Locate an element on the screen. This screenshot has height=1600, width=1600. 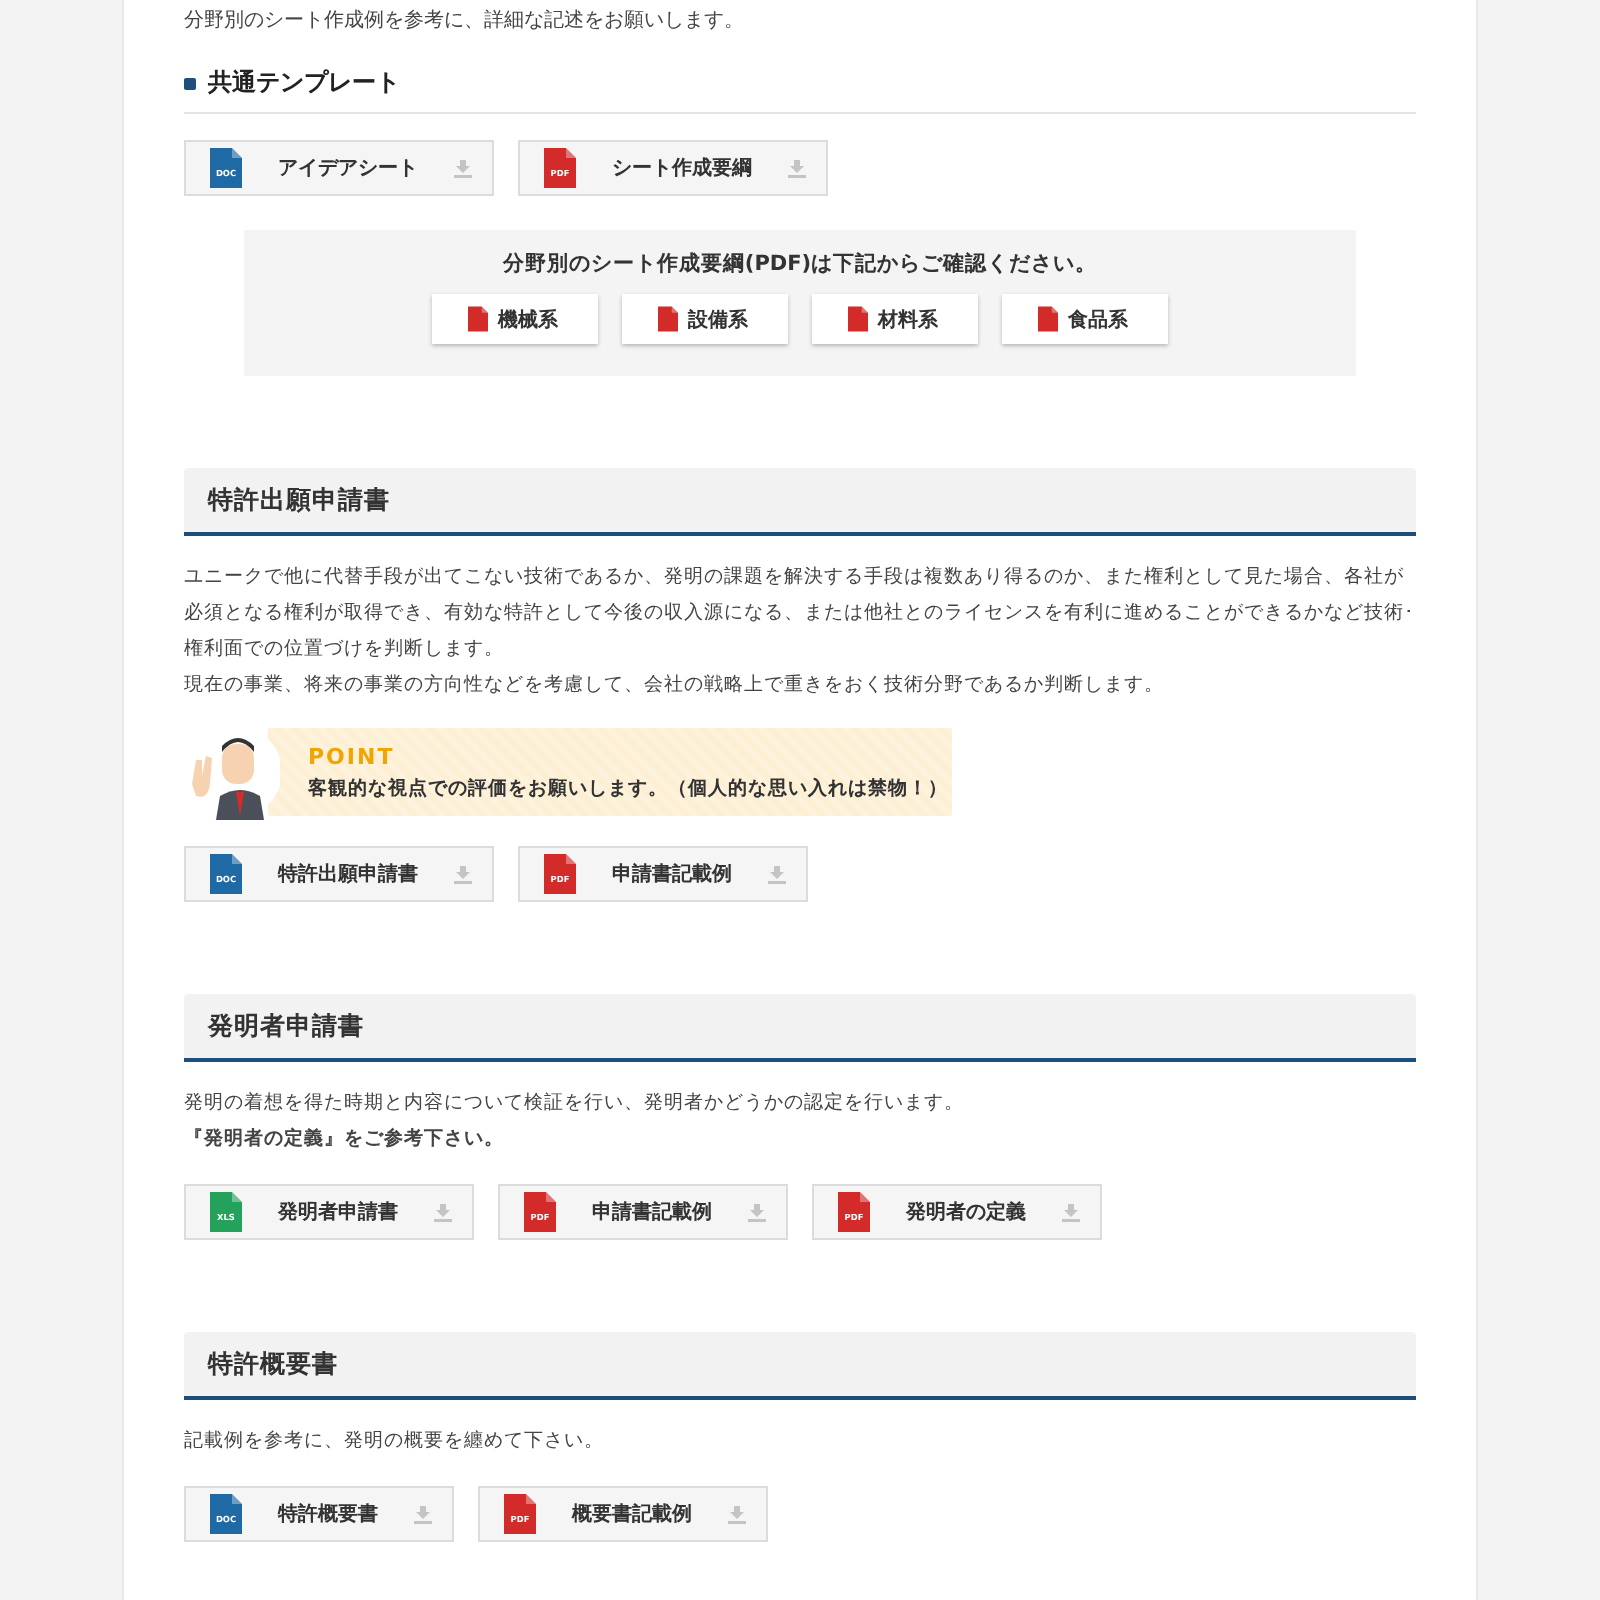
section-heading: 特許概要書 is located at coordinates (800, 1366).